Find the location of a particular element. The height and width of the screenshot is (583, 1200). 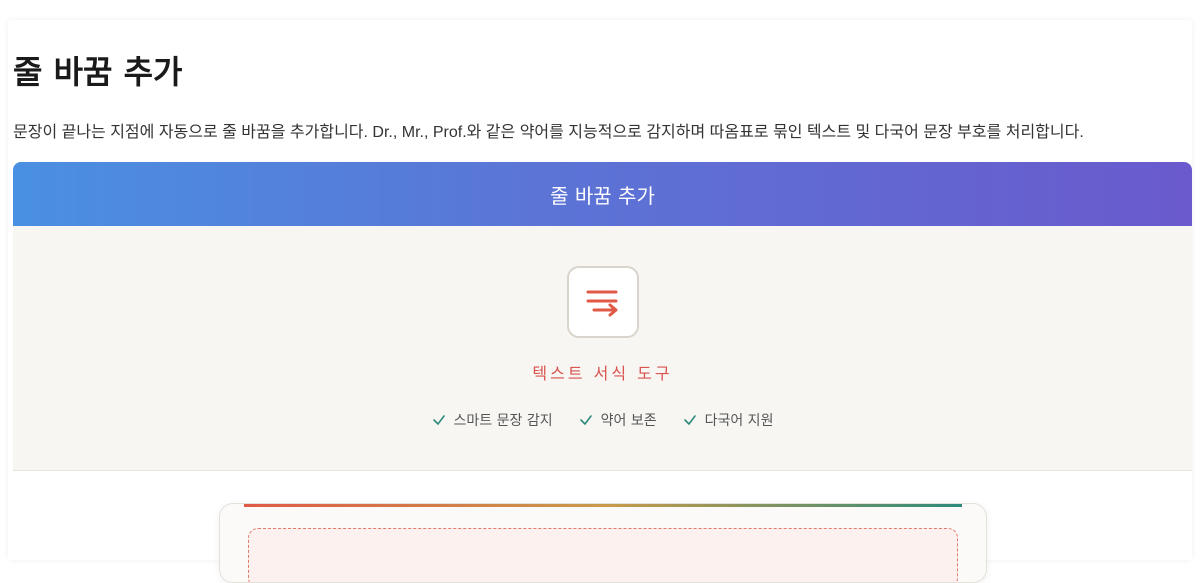

feature-label: 다국어 지원 is located at coordinates (739, 421).